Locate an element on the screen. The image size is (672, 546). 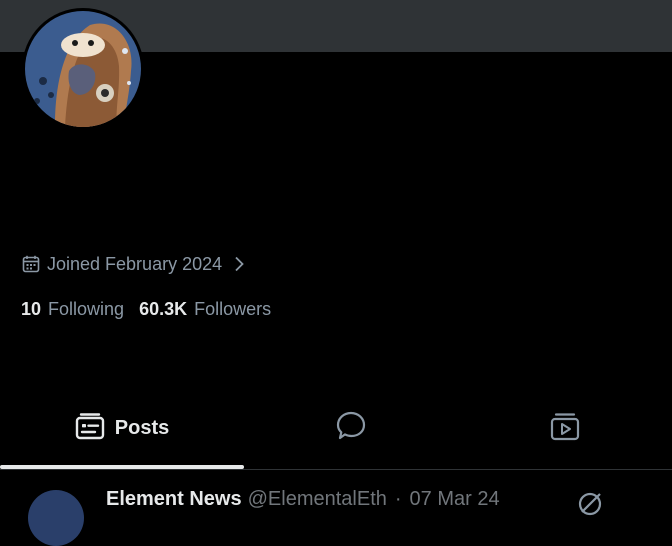
tab-media is located at coordinates (565, 428).